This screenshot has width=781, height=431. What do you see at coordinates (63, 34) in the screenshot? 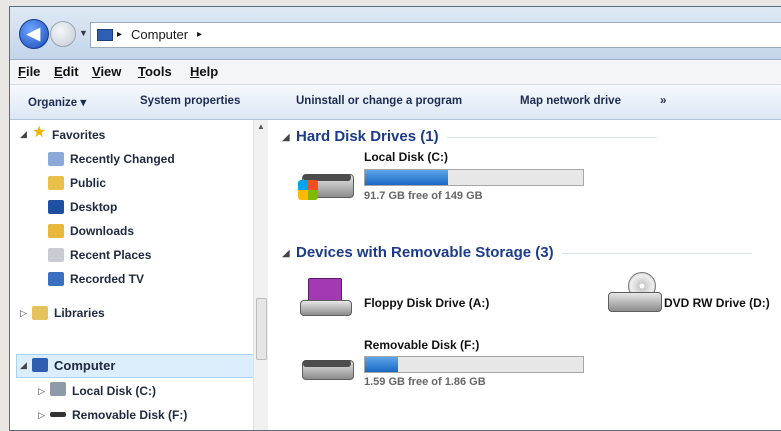
I see `forward-button` at bounding box center [63, 34].